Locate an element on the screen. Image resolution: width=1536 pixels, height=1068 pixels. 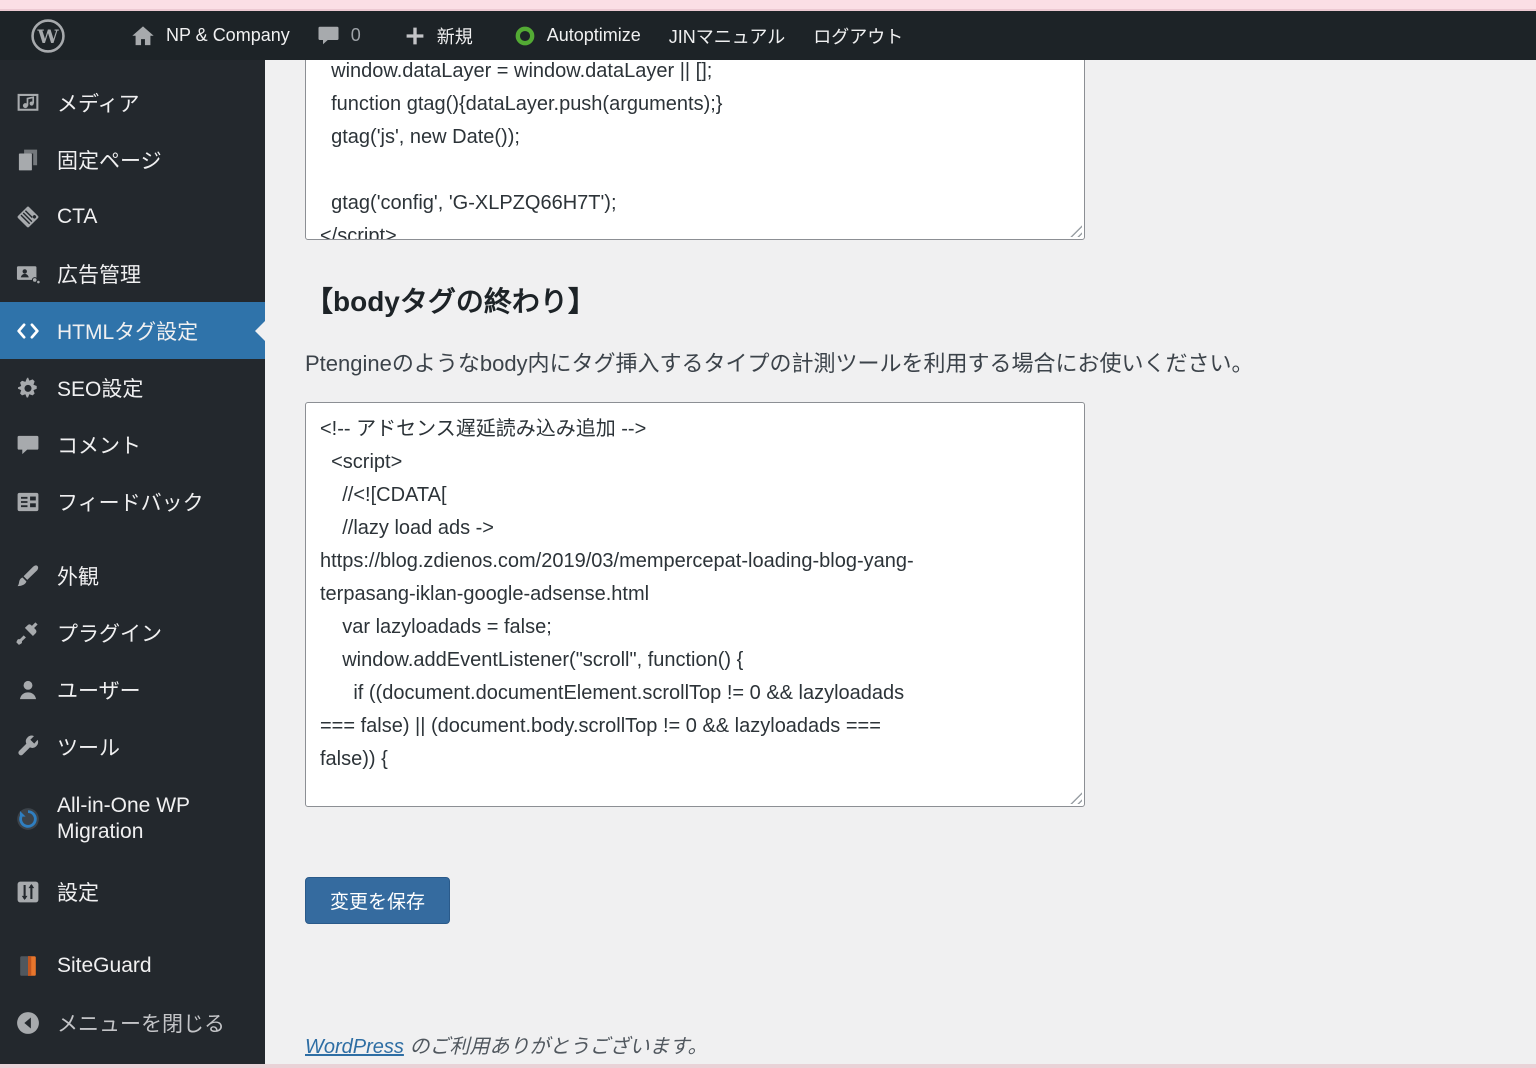
wordpress-logo-icon: W is located at coordinates (48, 36).